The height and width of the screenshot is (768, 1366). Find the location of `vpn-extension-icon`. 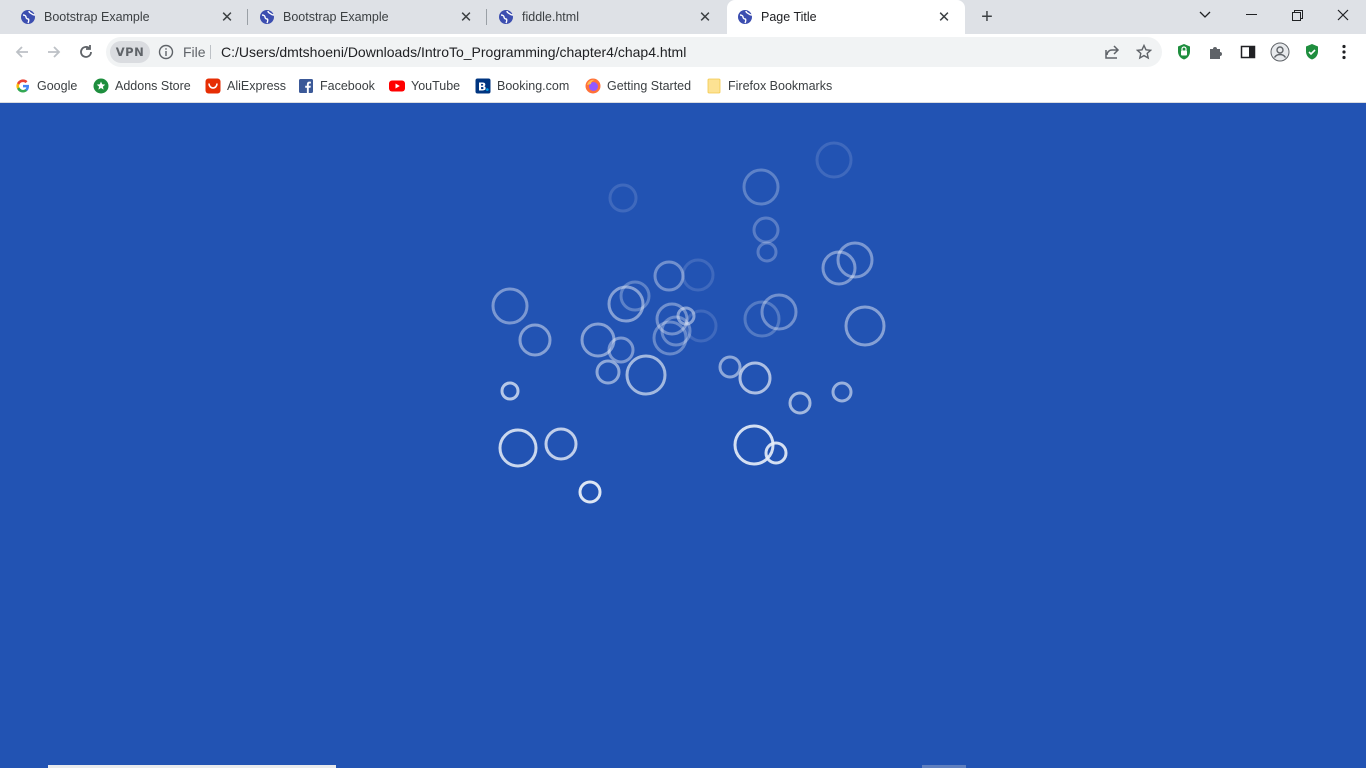

vpn-extension-icon is located at coordinates (1184, 52).